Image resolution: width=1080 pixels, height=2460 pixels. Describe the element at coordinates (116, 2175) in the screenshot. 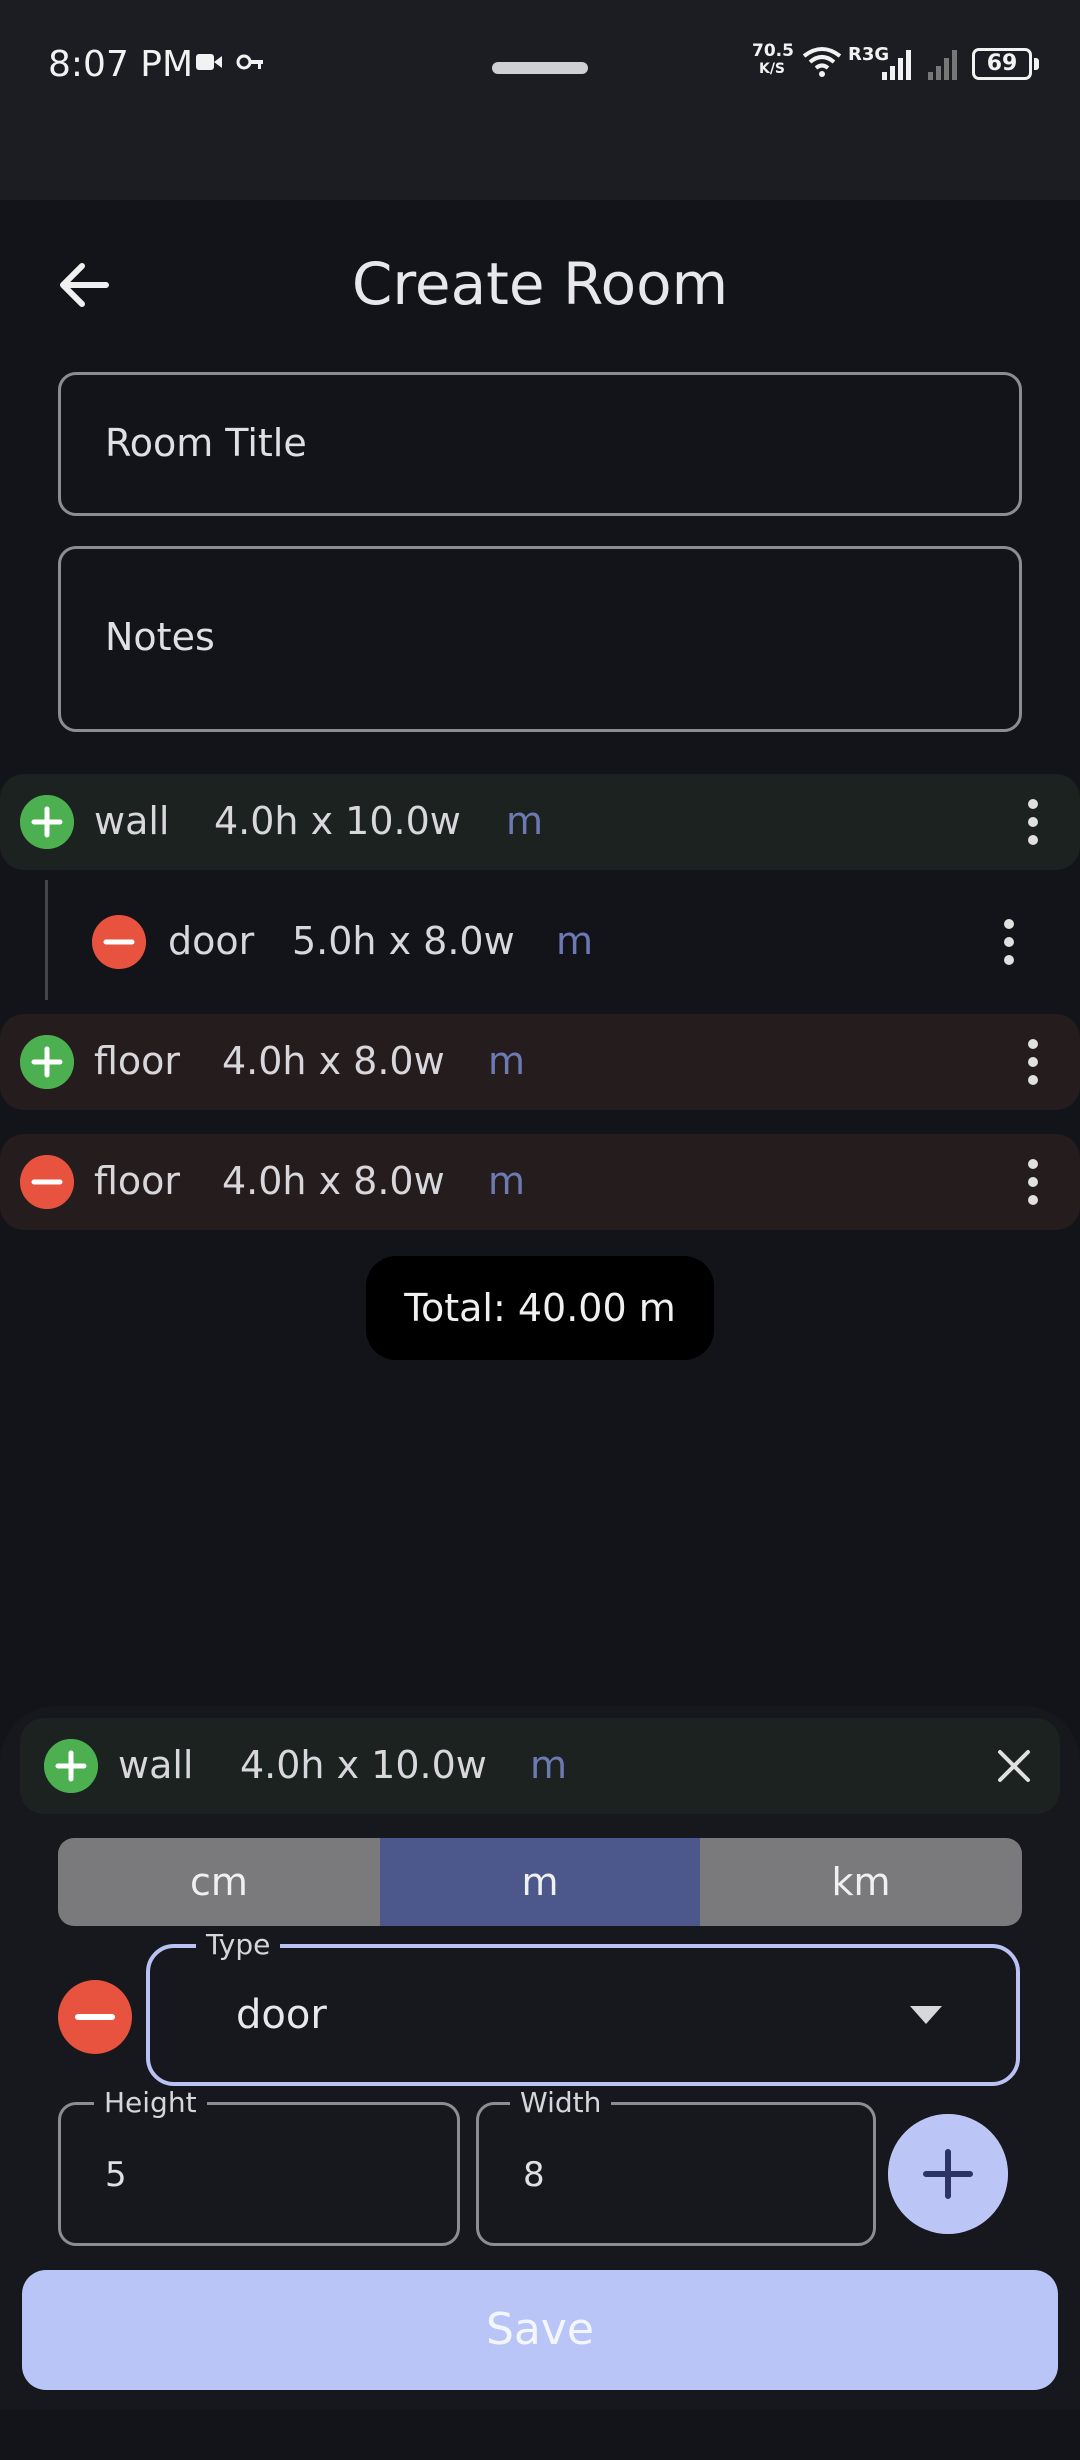

I see `height-value: 5` at that location.